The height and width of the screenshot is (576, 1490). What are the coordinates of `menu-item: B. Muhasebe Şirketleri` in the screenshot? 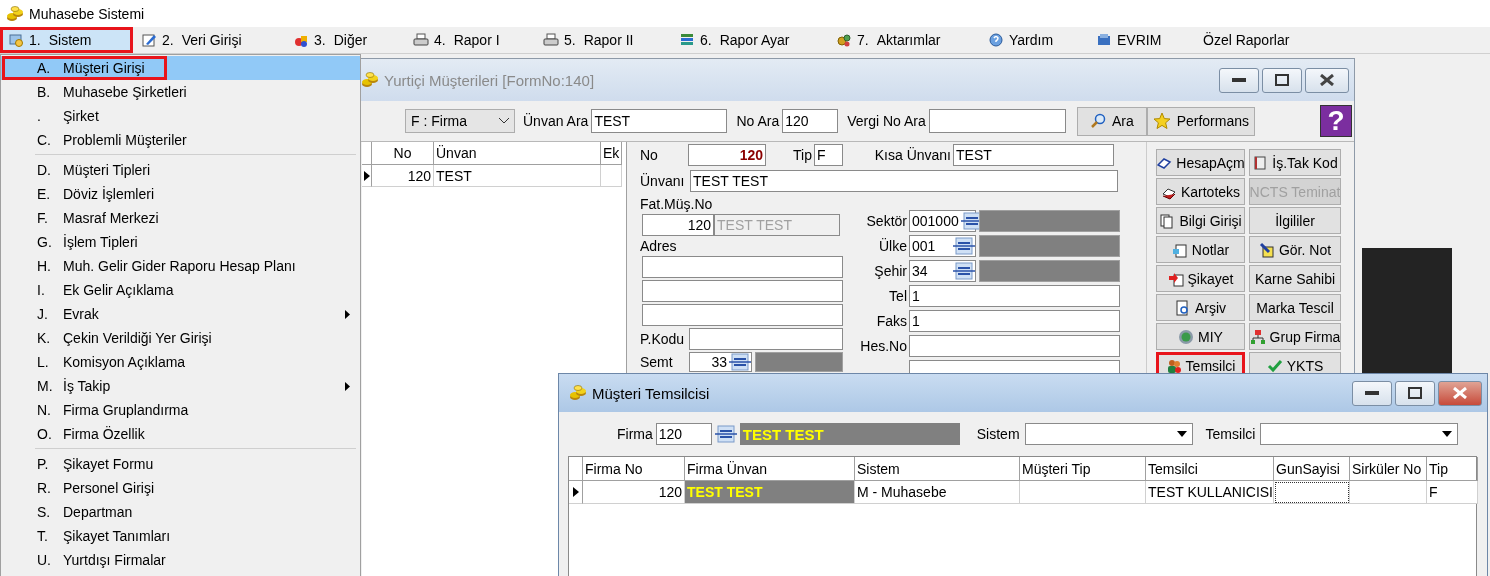 It's located at (180, 92).